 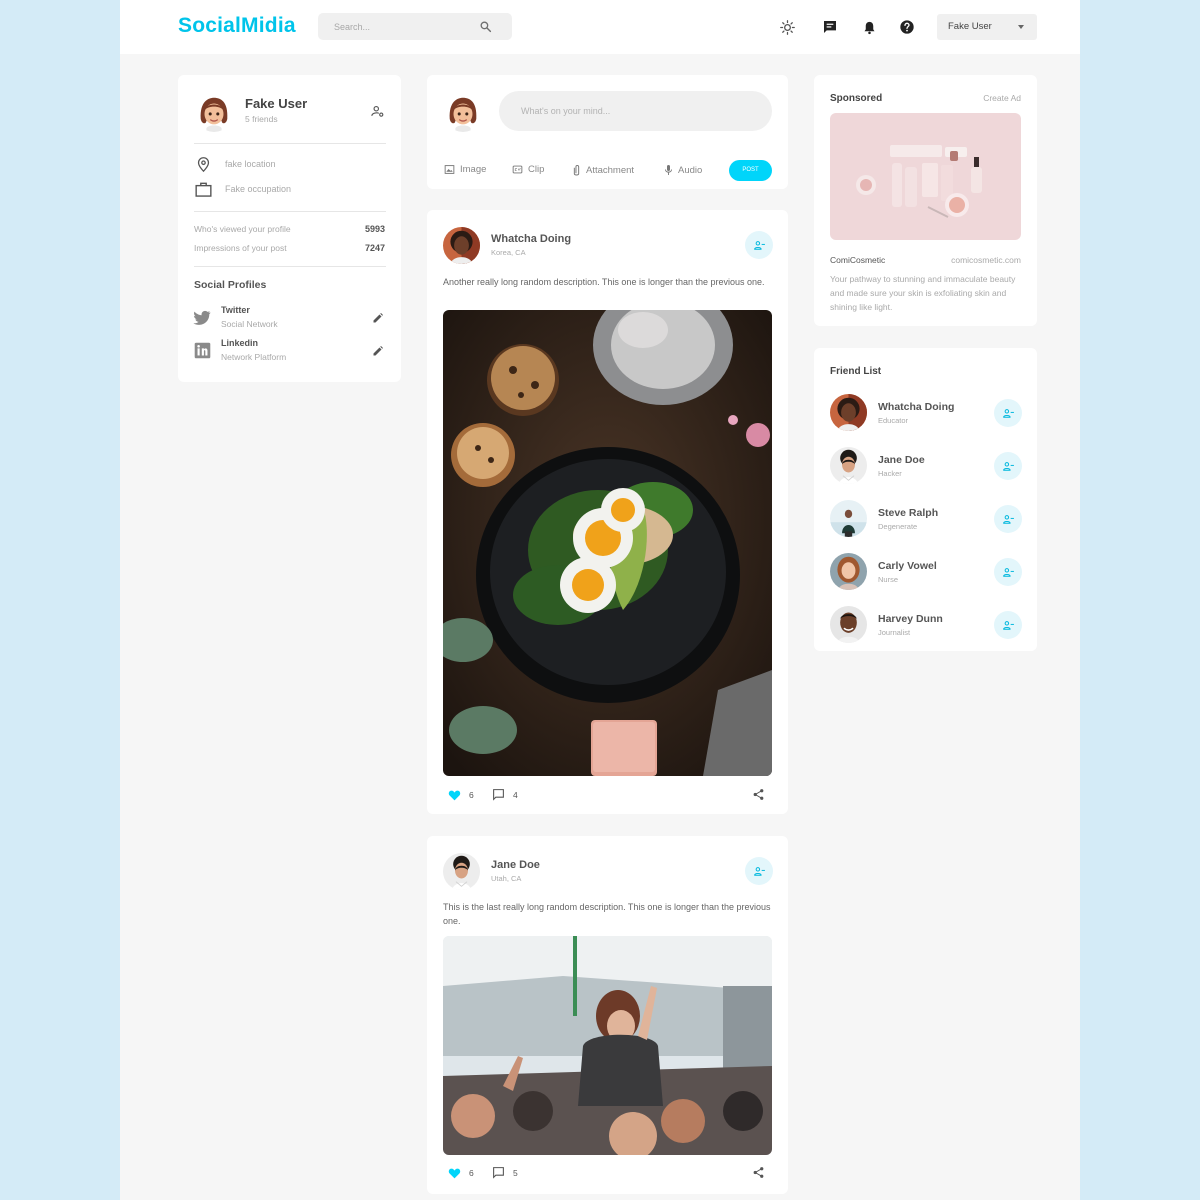 I want to click on microphone-icon, so click(x=668, y=170).